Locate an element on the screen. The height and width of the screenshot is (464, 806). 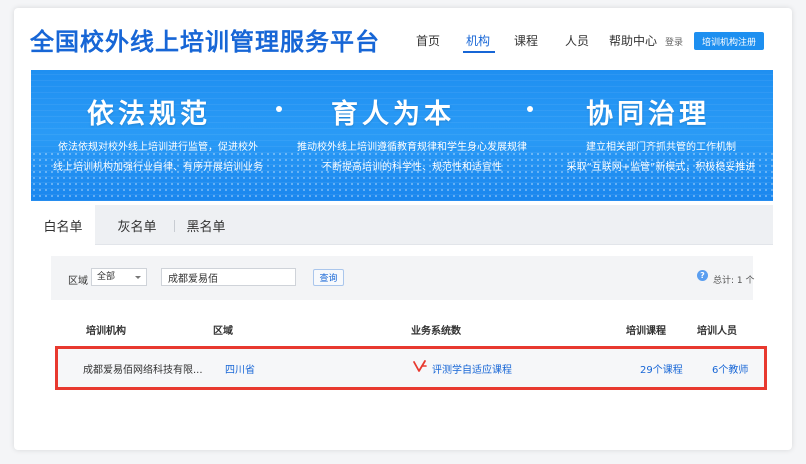
nav-help-center: 帮助中心 is located at coordinates (633, 40).